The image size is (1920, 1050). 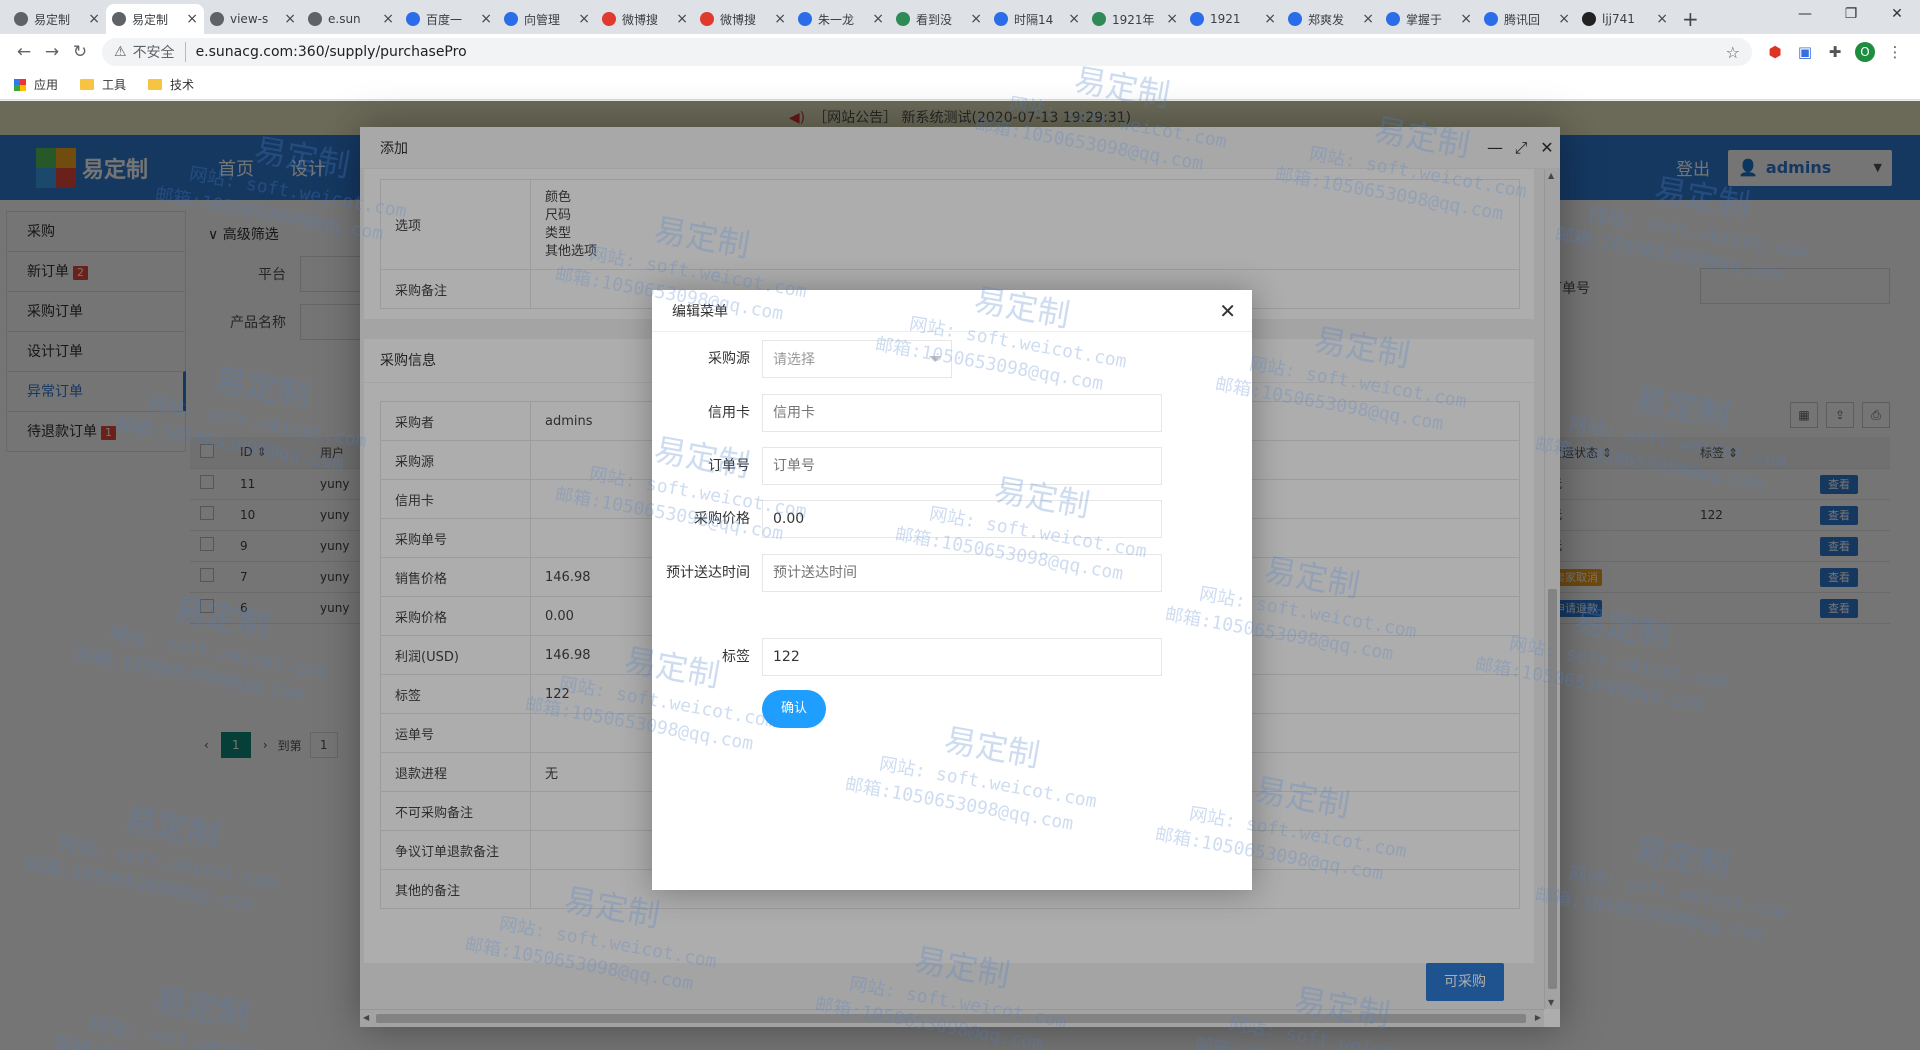 I want to click on browser-tab: 看到没 ×, so click(x=939, y=19).